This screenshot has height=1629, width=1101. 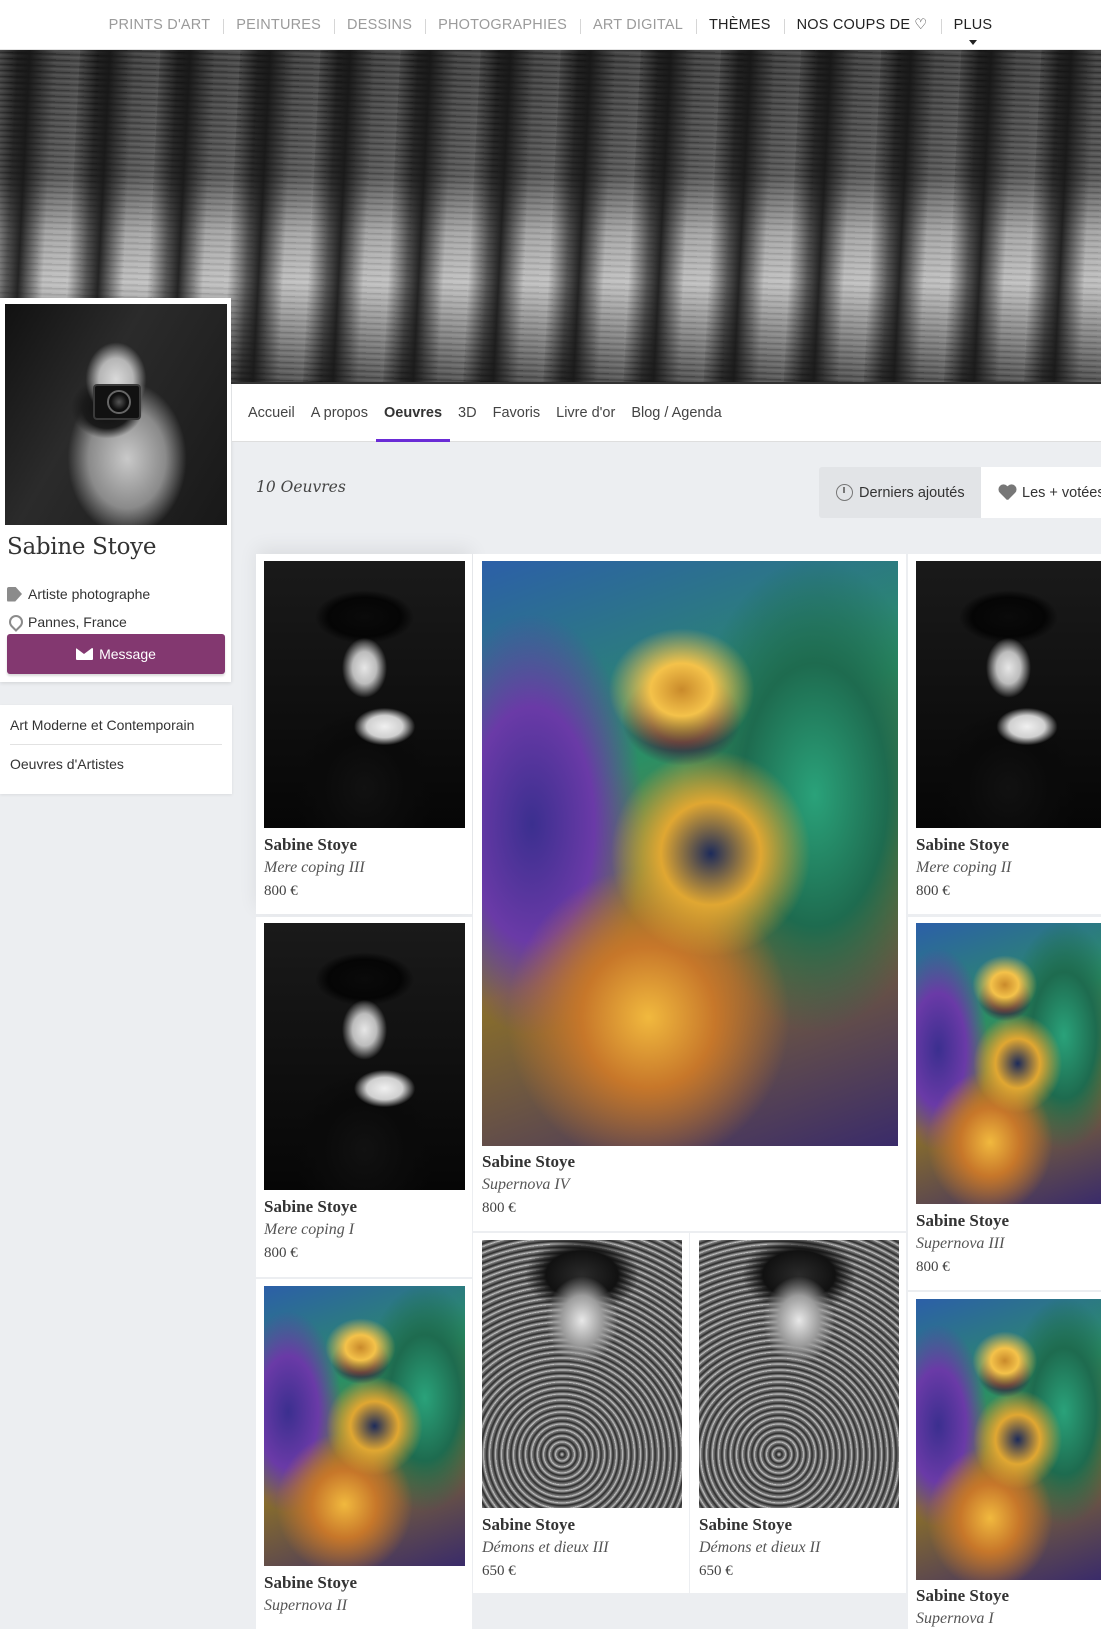 I want to click on artist-location: Pannes, France, so click(x=77, y=622).